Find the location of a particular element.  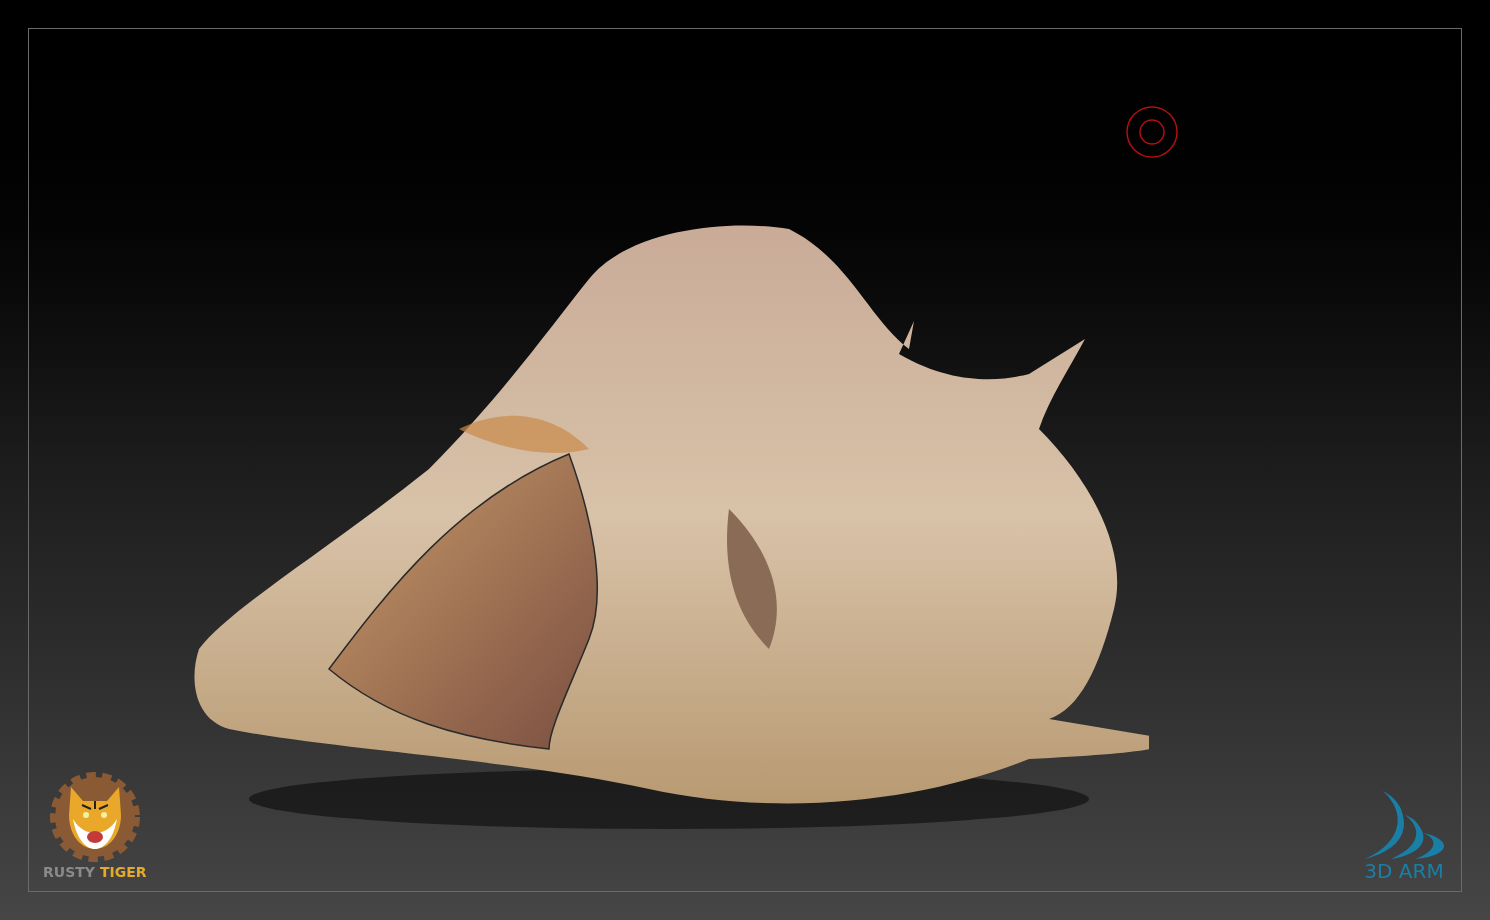

logo-text: 3D ARM is located at coordinates (1404, 871).